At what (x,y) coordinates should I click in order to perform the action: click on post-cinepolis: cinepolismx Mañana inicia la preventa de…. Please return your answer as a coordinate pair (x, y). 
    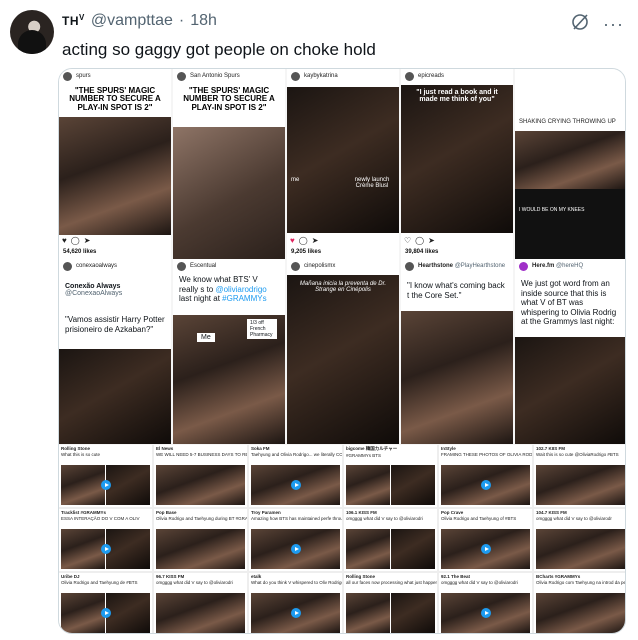
    Looking at the image, I should click on (343, 351).